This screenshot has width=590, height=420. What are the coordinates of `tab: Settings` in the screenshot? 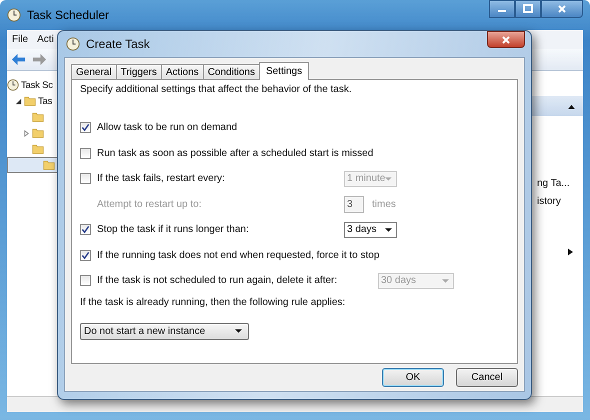 It's located at (284, 71).